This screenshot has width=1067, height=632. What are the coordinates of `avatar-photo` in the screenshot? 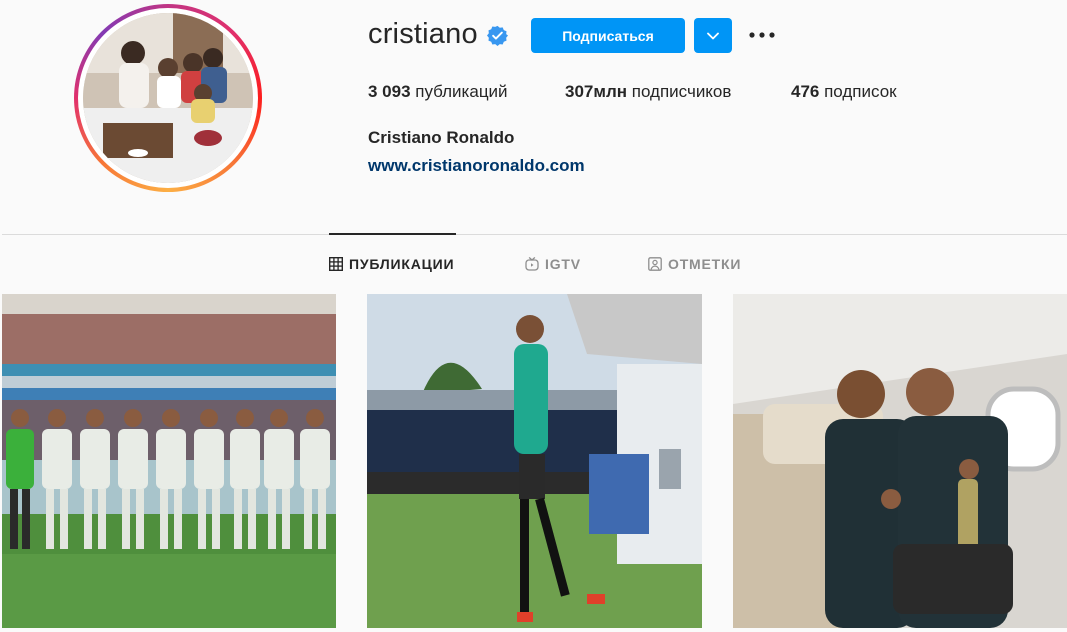 It's located at (168, 98).